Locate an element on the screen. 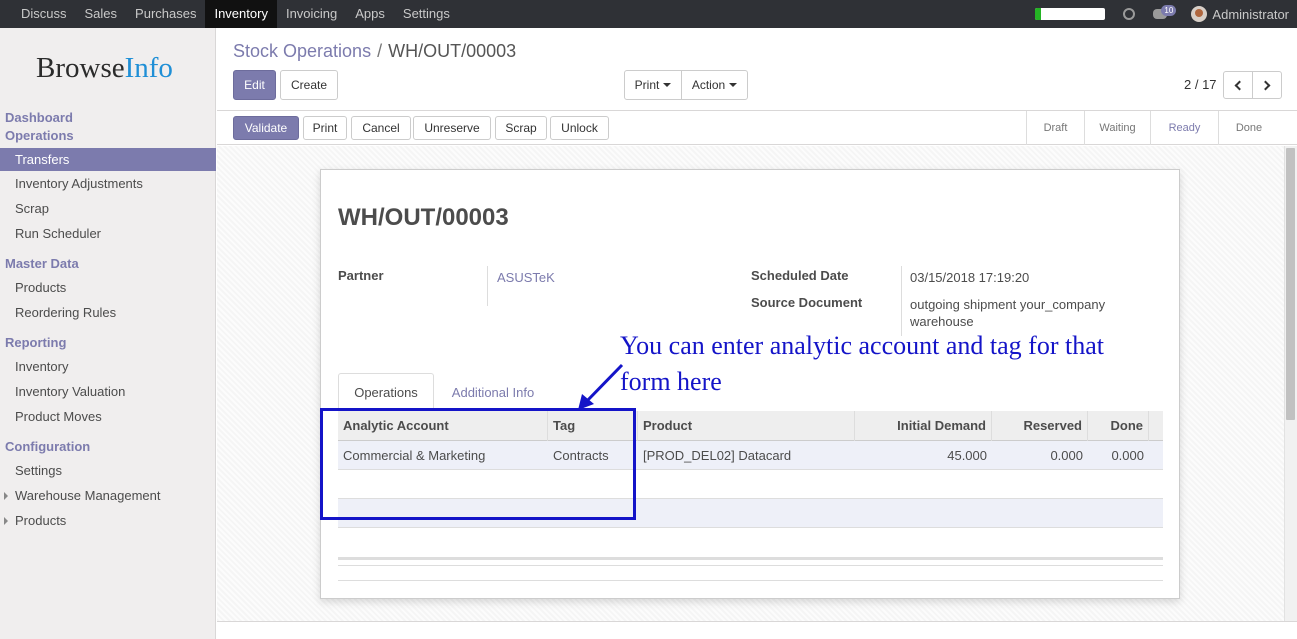  edit-button: Edit is located at coordinates (254, 85).